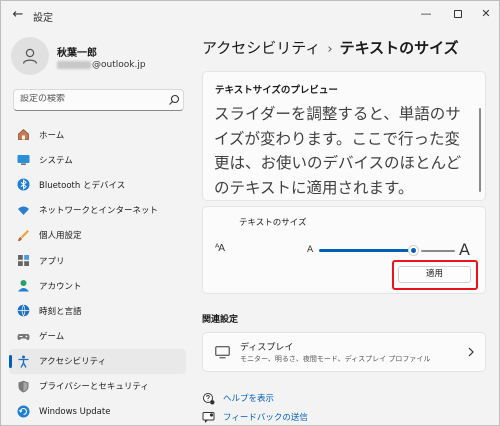  I want to click on maximize-icon, so click(458, 14).